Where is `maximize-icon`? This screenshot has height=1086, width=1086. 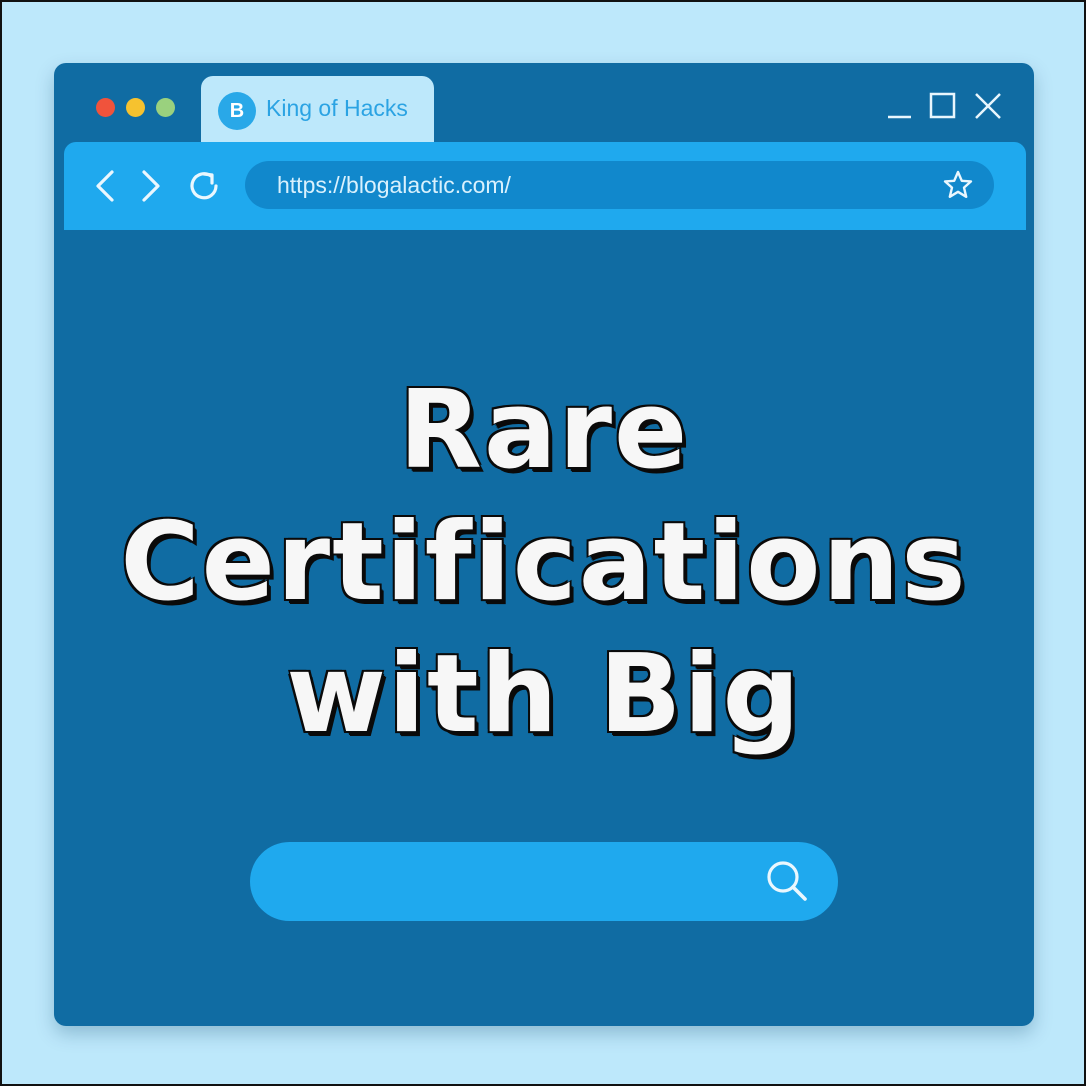 maximize-icon is located at coordinates (943, 106).